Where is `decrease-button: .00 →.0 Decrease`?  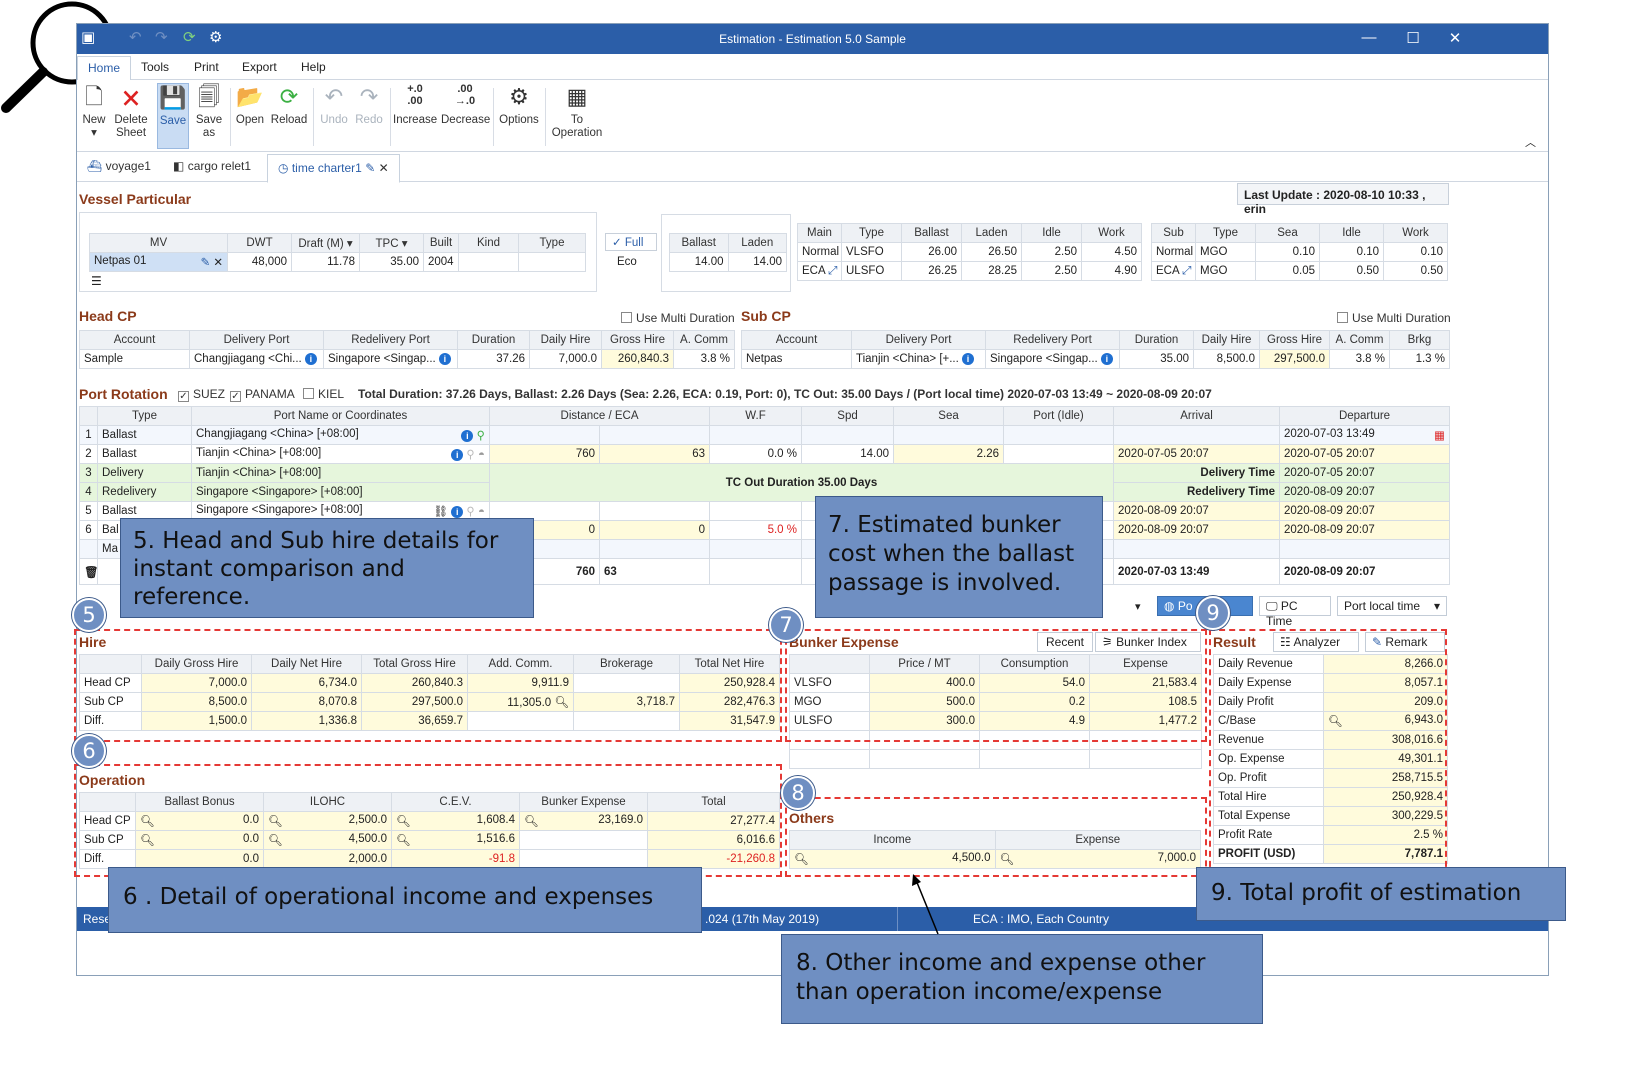
decrease-button: .00 →.0 Decrease is located at coordinates (465, 105).